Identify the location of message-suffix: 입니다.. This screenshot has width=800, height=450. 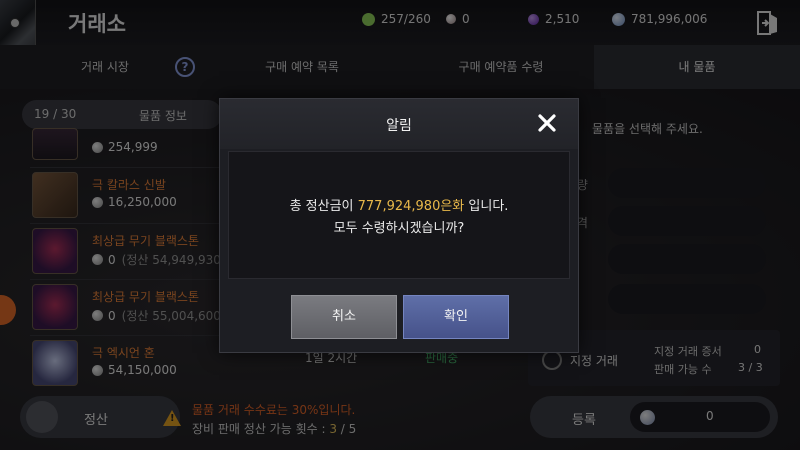
(486, 206).